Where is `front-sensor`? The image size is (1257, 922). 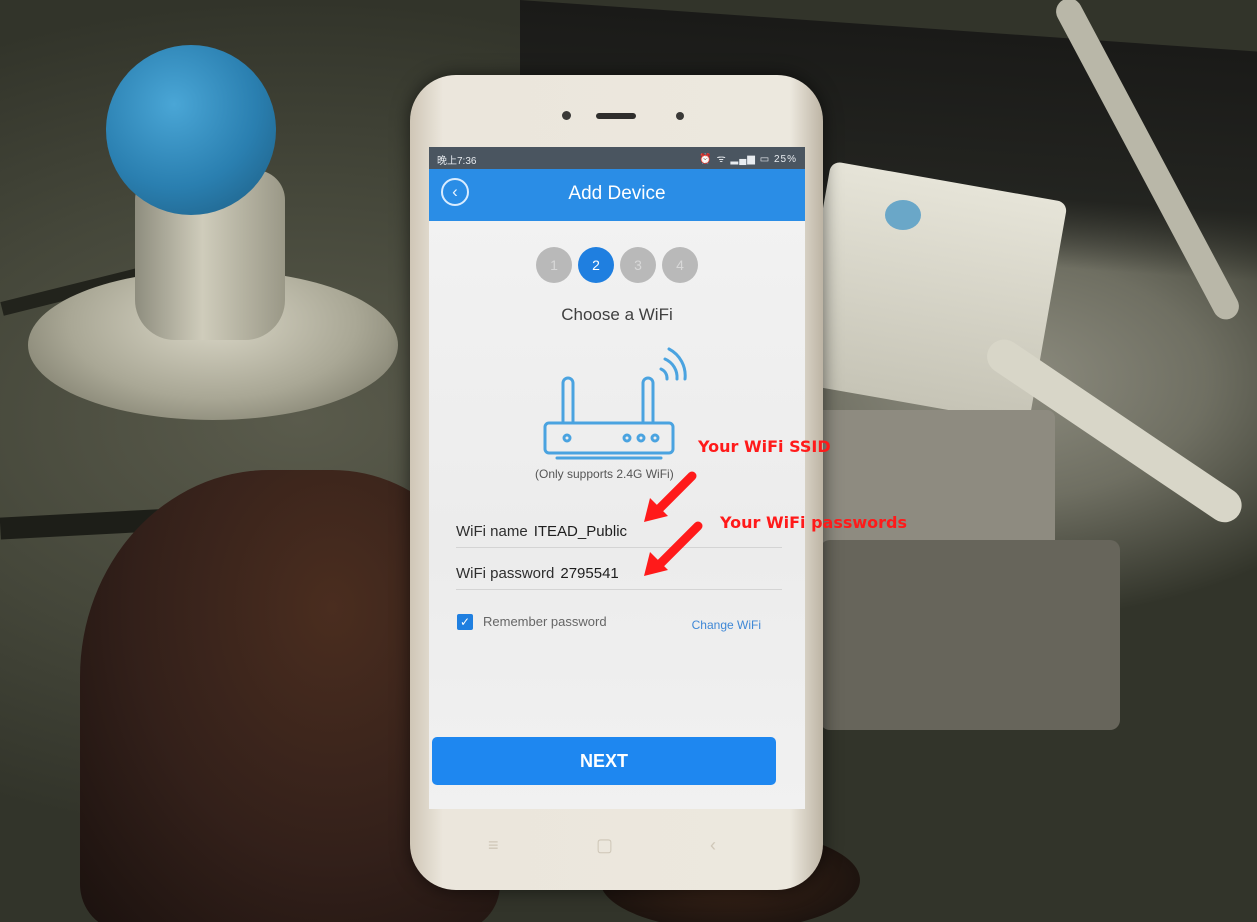
front-sensor is located at coordinates (566, 115).